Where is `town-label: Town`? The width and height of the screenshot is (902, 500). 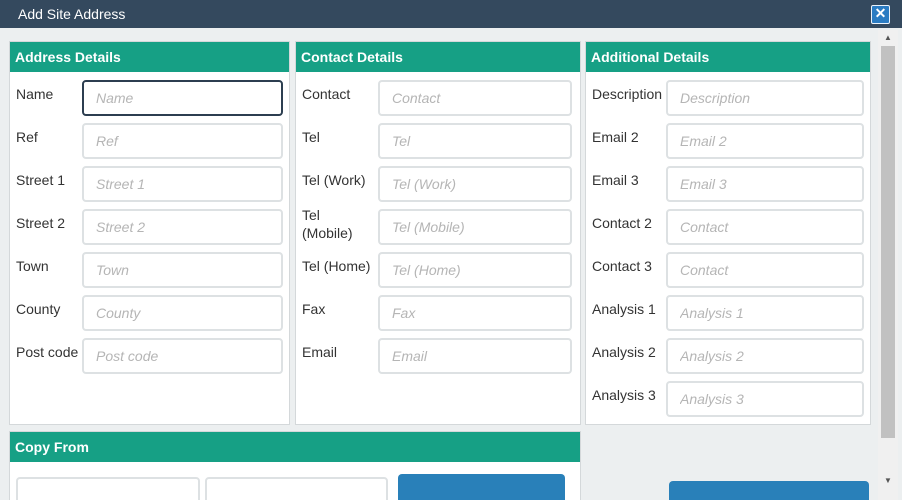 town-label: Town is located at coordinates (32, 266).